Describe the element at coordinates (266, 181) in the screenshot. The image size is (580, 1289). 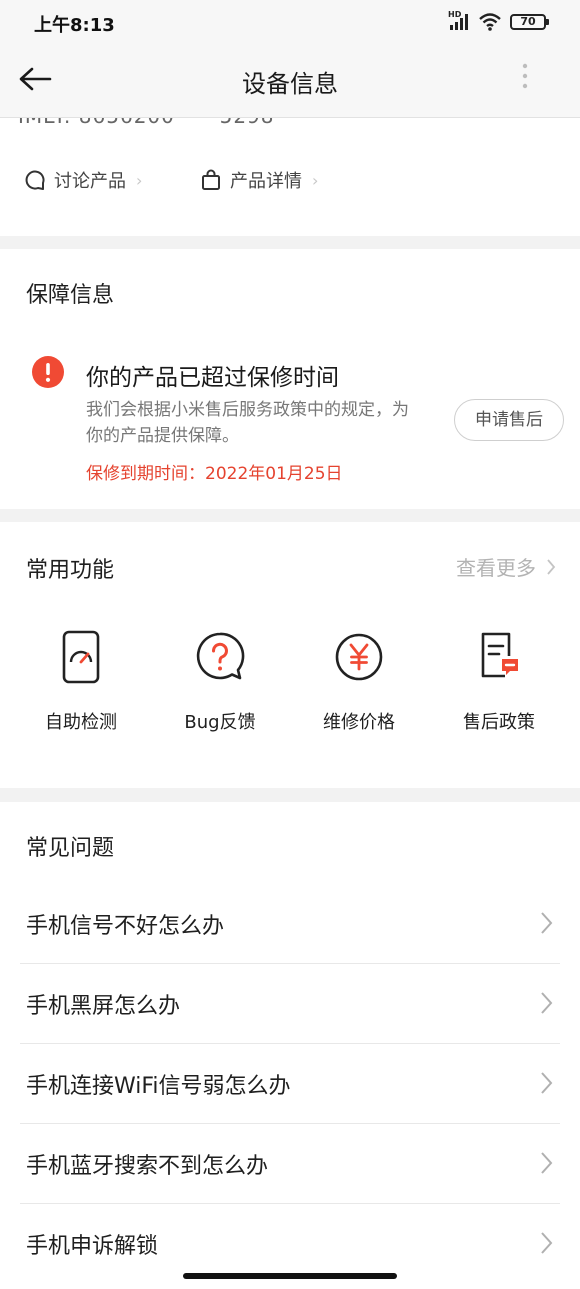
I see `product-details-label: 产品详情` at that location.